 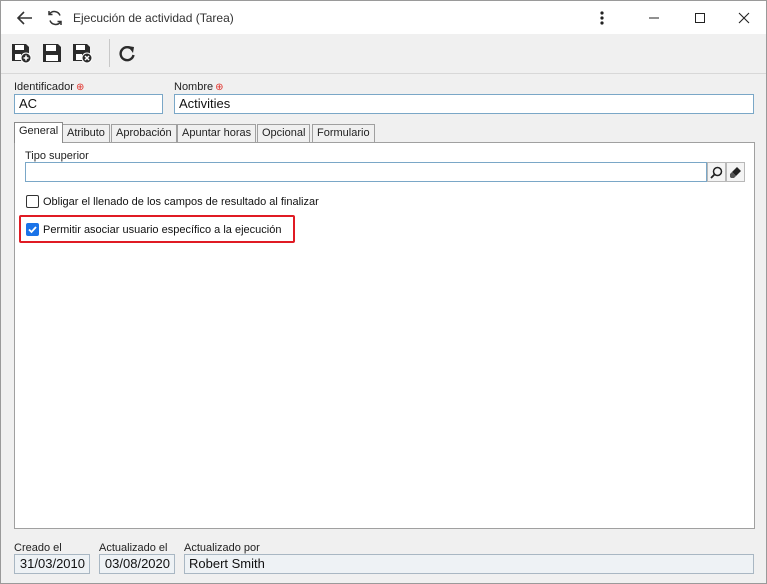 I want to click on close-button, so click(x=744, y=17).